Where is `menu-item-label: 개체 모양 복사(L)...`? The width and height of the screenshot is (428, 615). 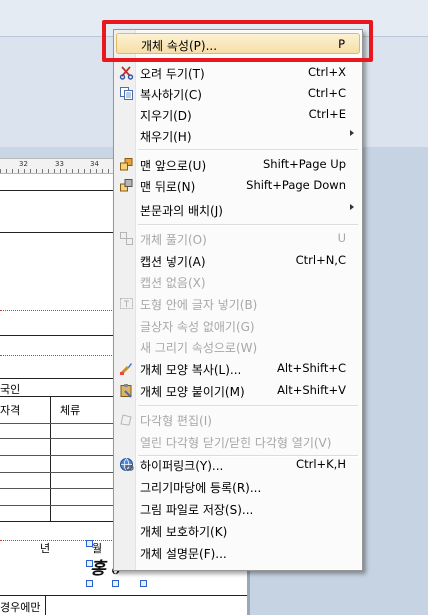
menu-item-label: 개체 모양 복사(L)... is located at coordinates (191, 370).